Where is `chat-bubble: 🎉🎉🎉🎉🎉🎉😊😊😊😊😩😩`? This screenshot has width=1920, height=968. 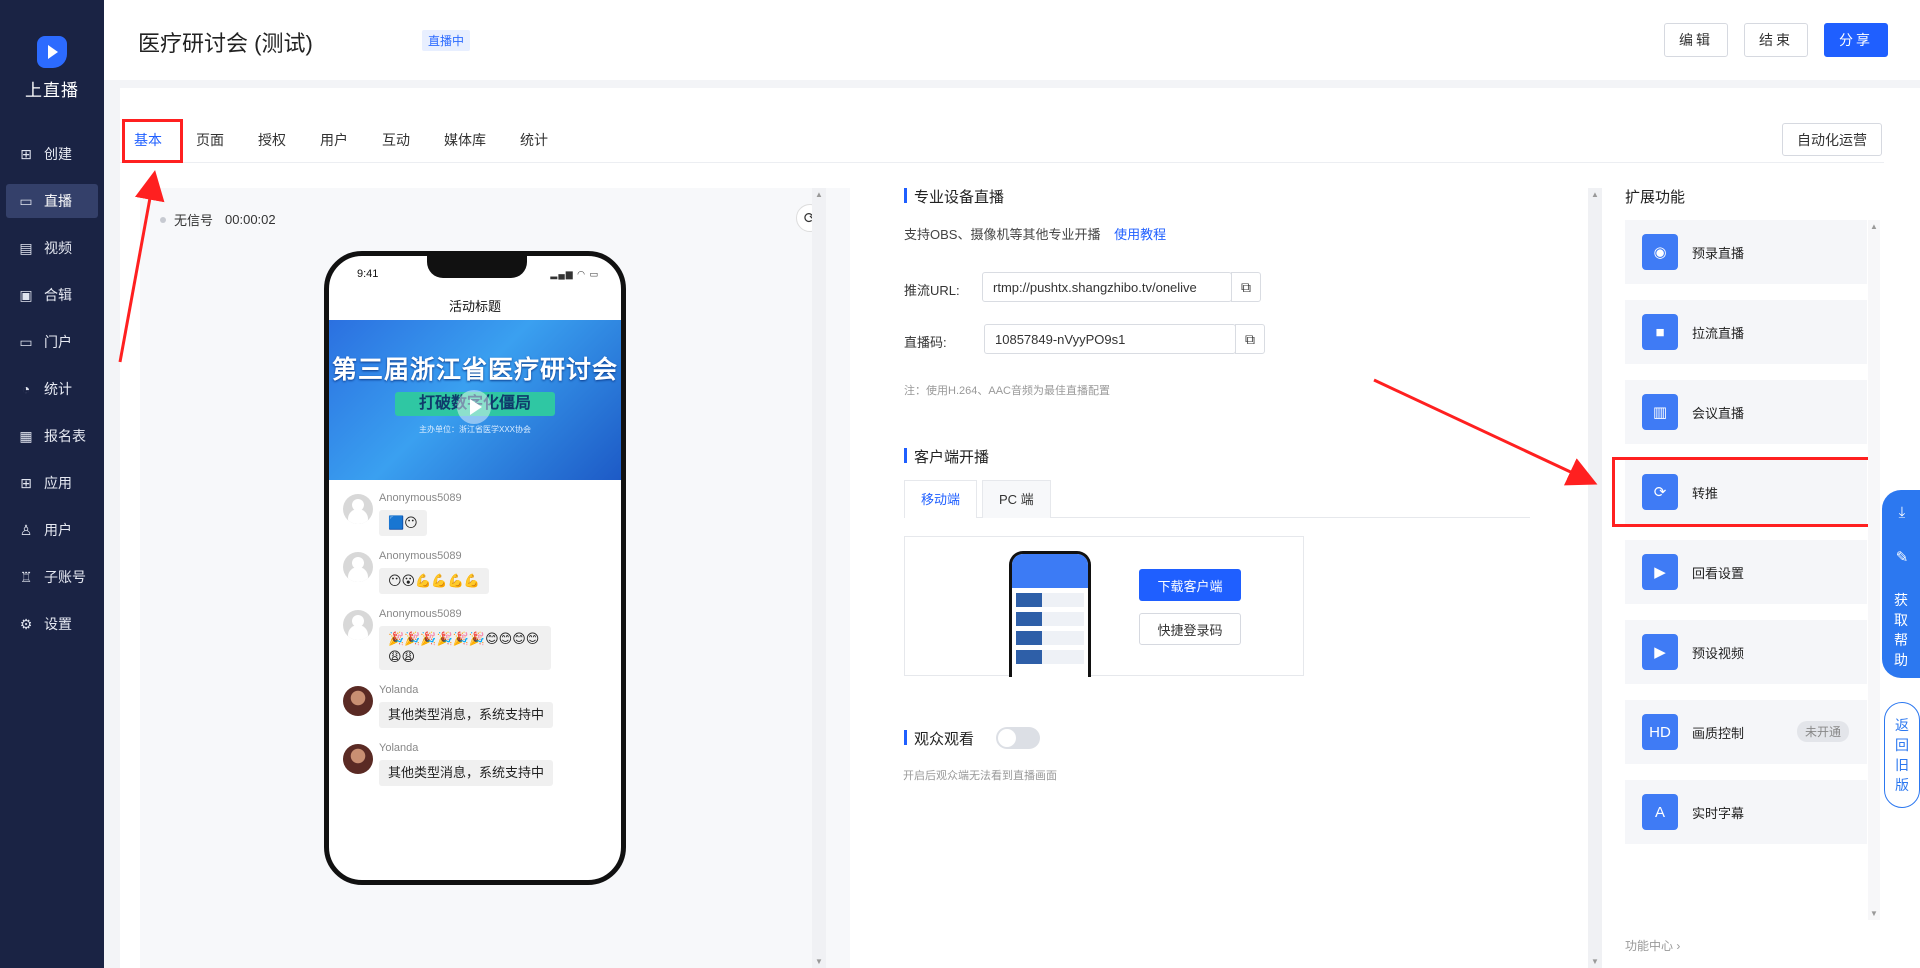 chat-bubble: 🎉🎉🎉🎉🎉🎉😊😊😊😊😩😩 is located at coordinates (465, 648).